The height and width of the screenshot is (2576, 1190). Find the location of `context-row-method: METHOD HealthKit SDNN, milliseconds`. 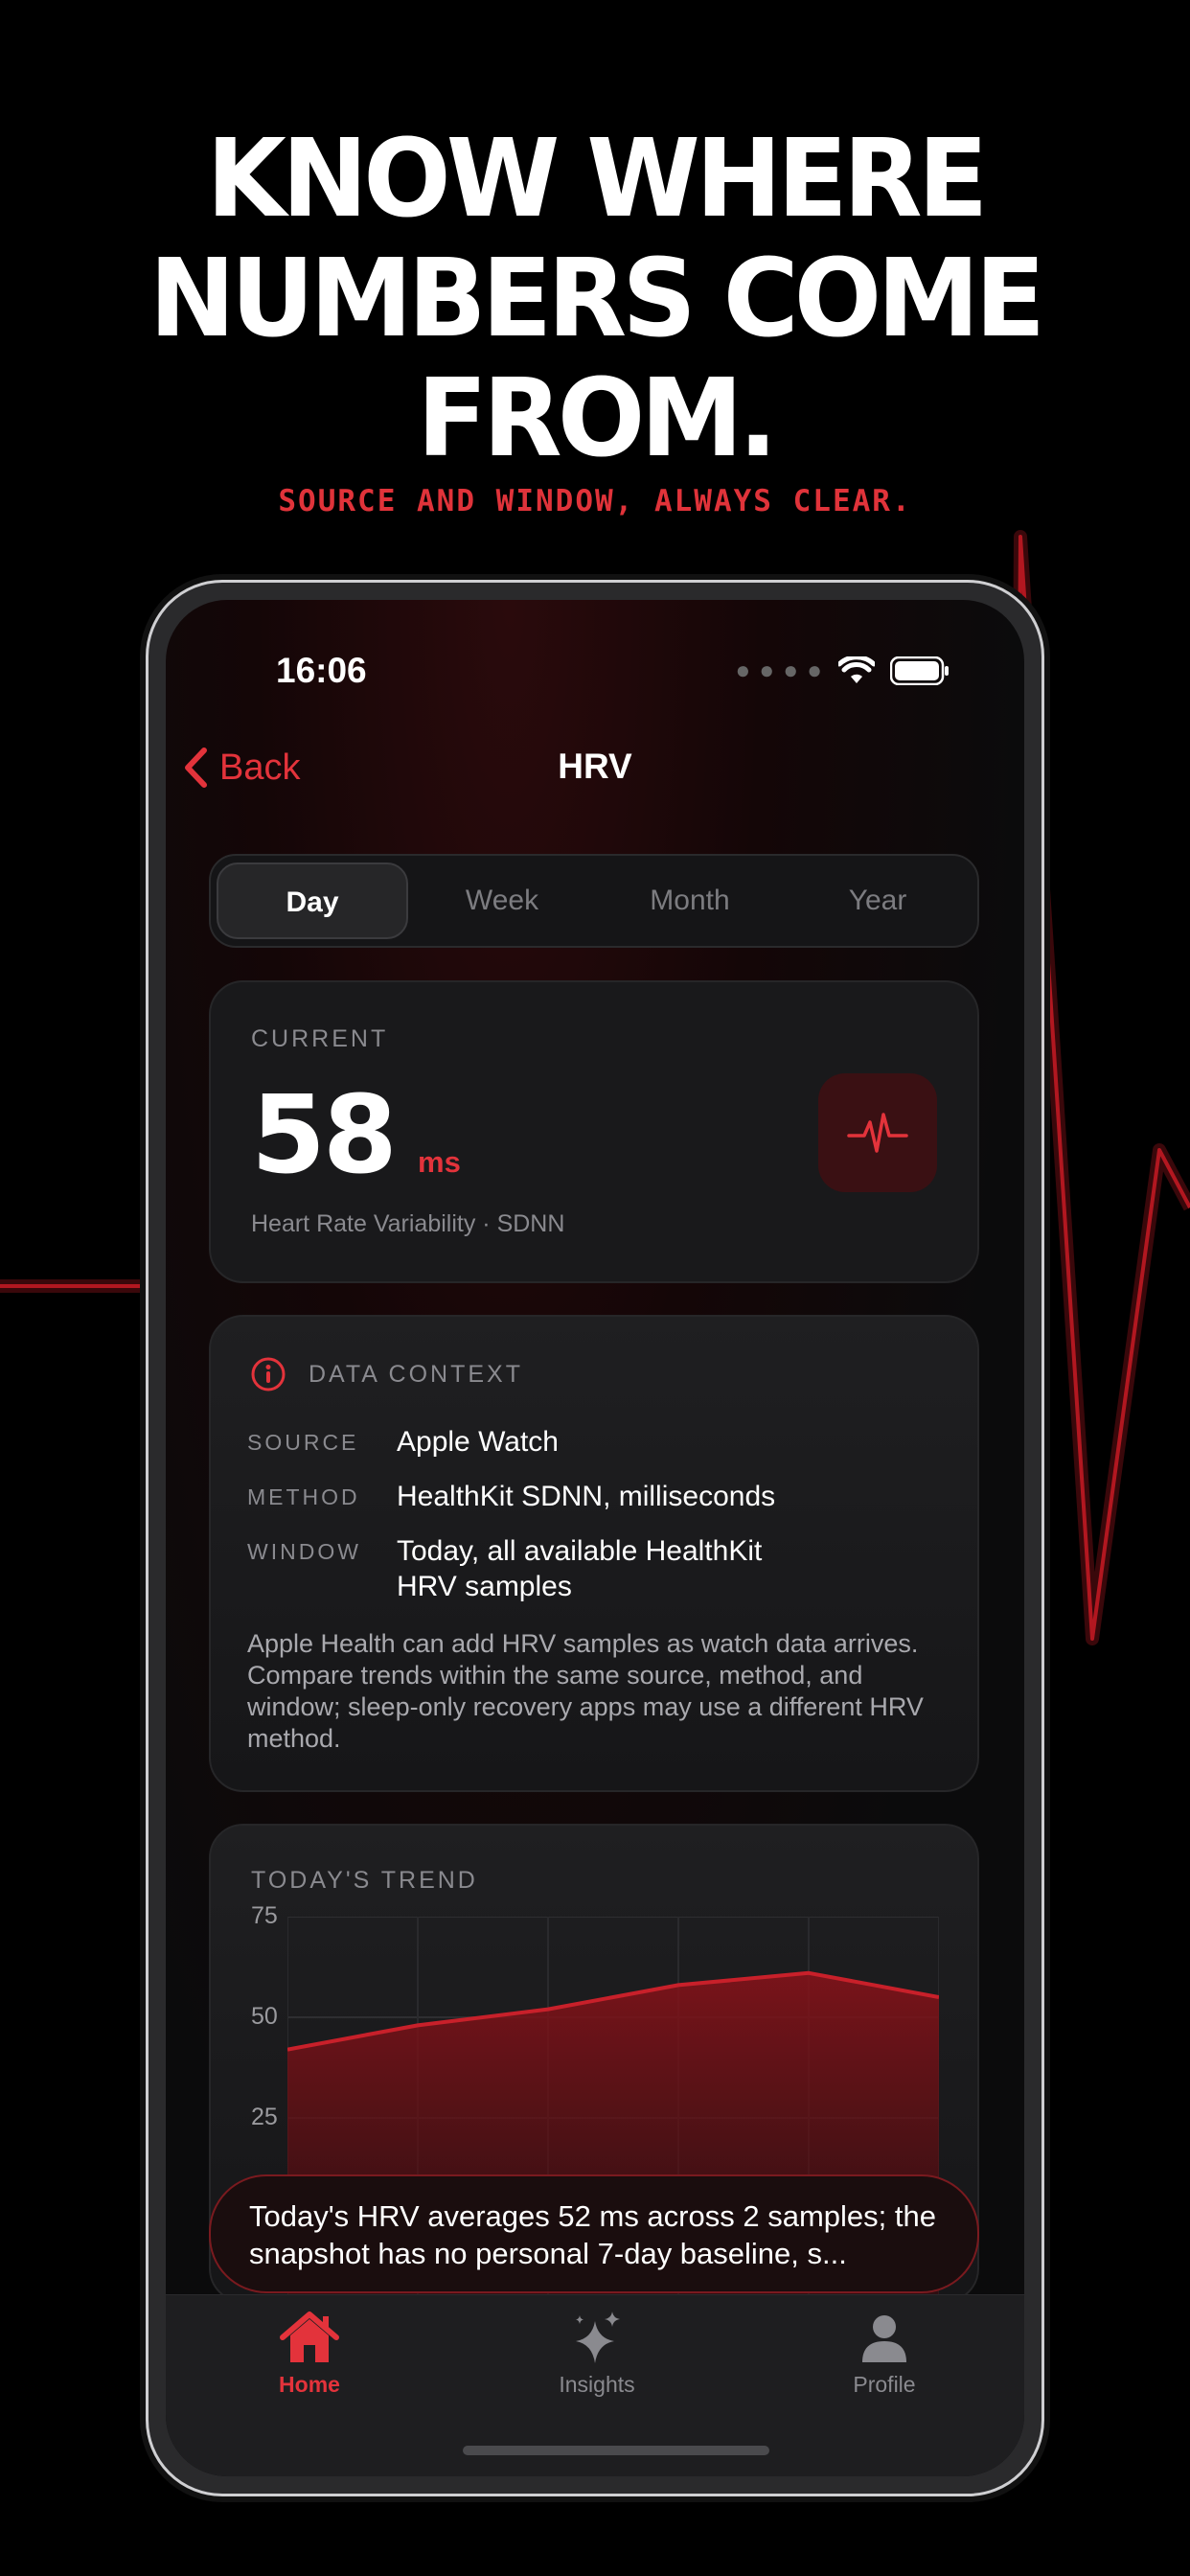

context-row-method: METHOD HealthKit SDNN, milliseconds is located at coordinates (523, 1496).